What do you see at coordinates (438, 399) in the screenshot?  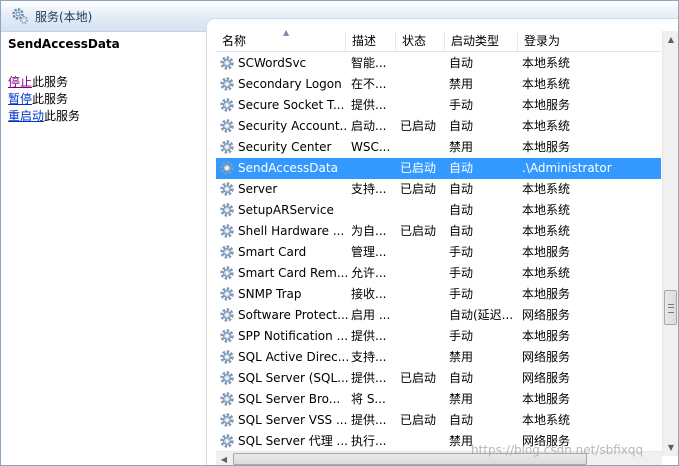 I see `table-row: SQL Server Bro... 将 S... 禁用 本地服务` at bounding box center [438, 399].